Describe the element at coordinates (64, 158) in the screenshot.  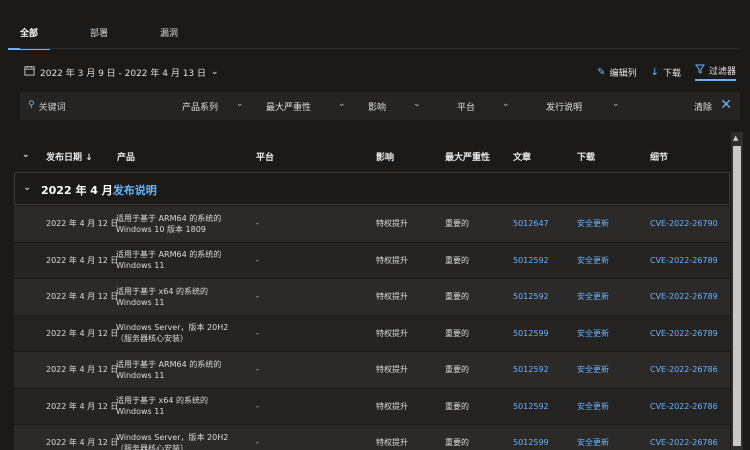
I see `release-date-label: 发布日期` at that location.